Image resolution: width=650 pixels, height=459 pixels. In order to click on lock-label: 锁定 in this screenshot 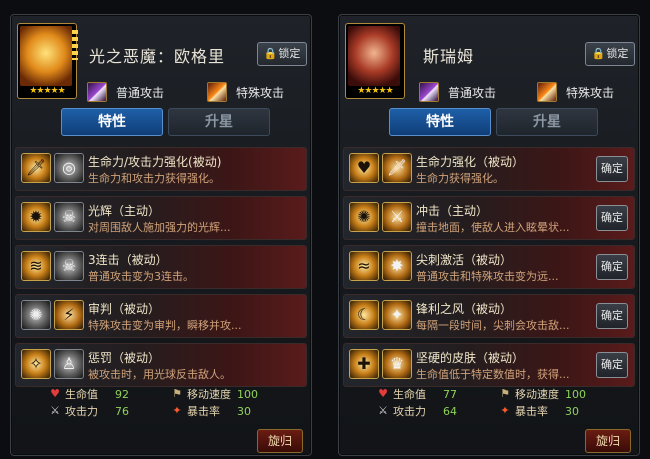, I will do `click(289, 53)`.